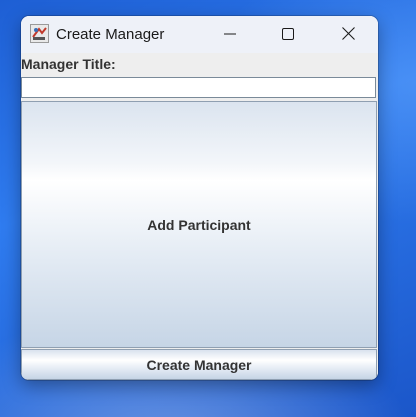 The height and width of the screenshot is (417, 416). I want to click on manager-title-label: Manager Title:, so click(68, 64).